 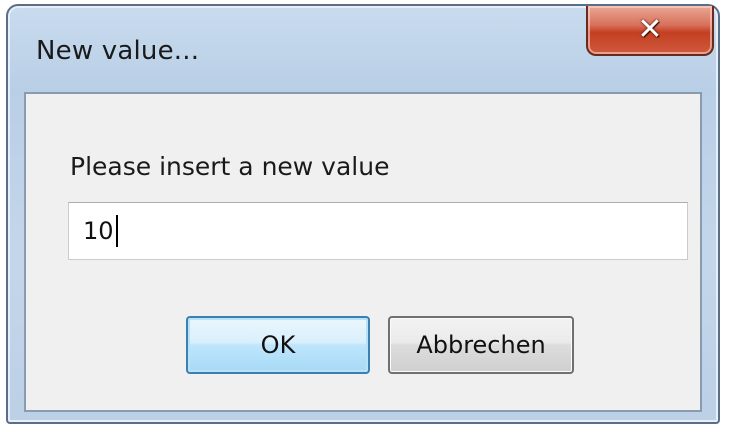 I want to click on close-button: ✕, so click(x=650, y=31).